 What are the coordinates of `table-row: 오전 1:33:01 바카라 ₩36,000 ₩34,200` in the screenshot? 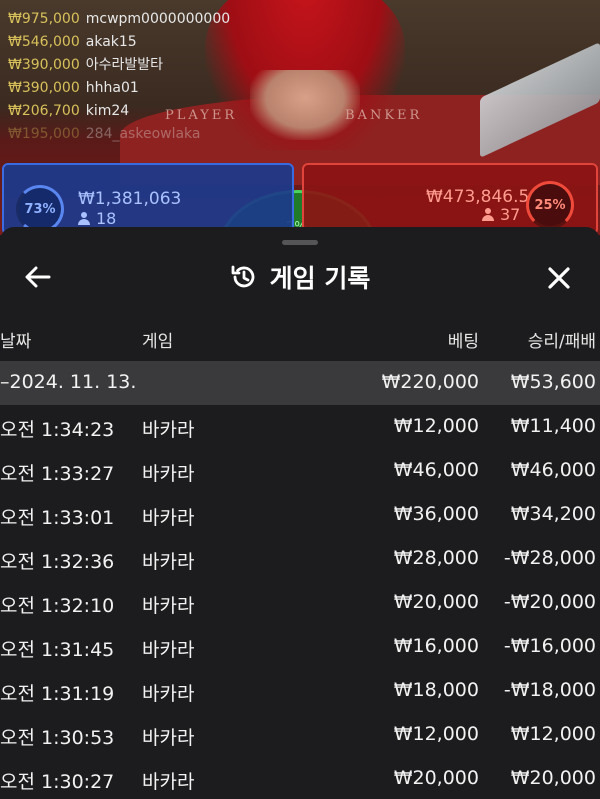 It's located at (300, 515).